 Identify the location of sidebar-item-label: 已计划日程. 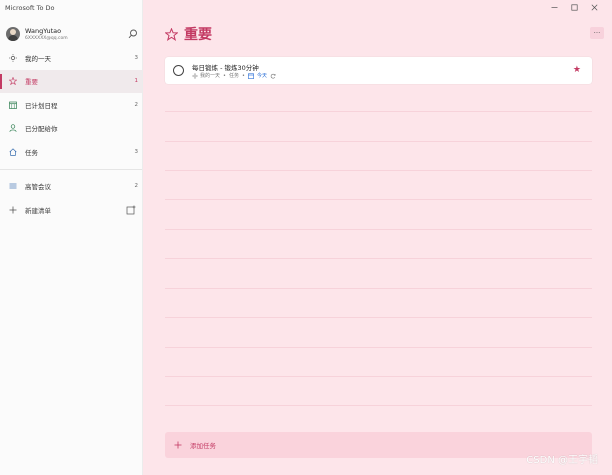
(41, 105).